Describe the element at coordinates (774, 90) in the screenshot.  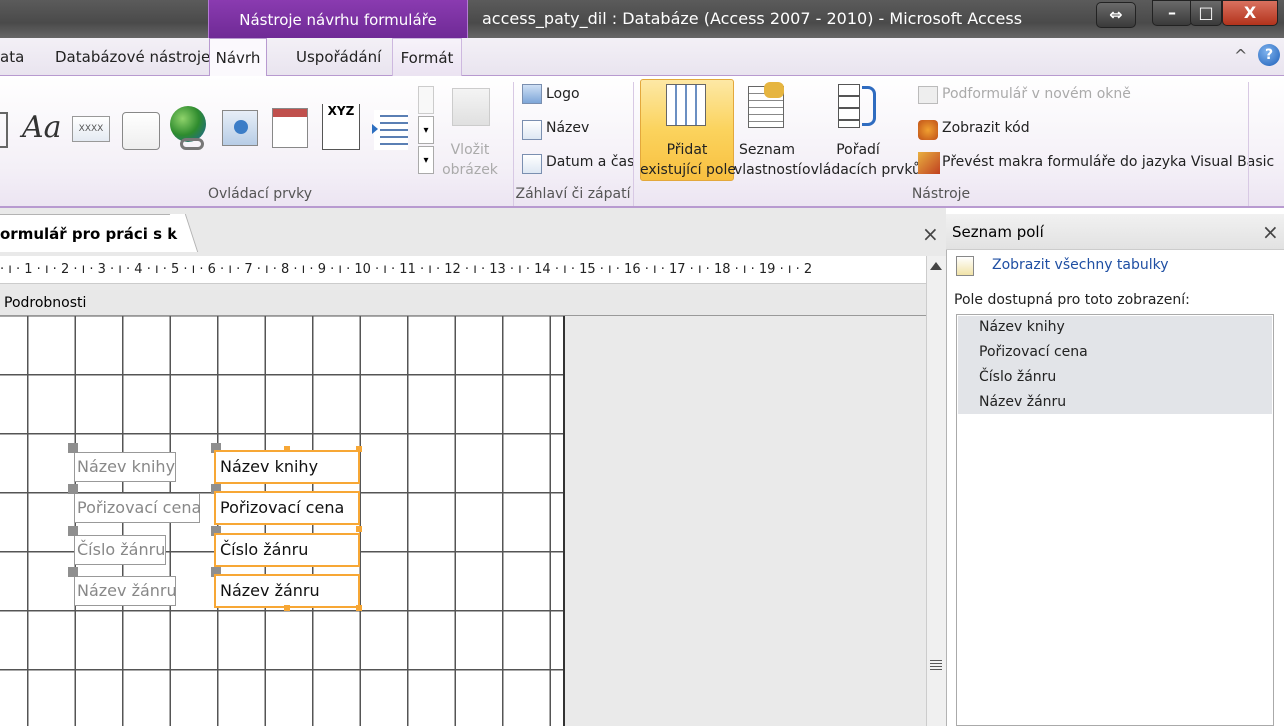
I see `property-sheet-hand-icon` at that location.